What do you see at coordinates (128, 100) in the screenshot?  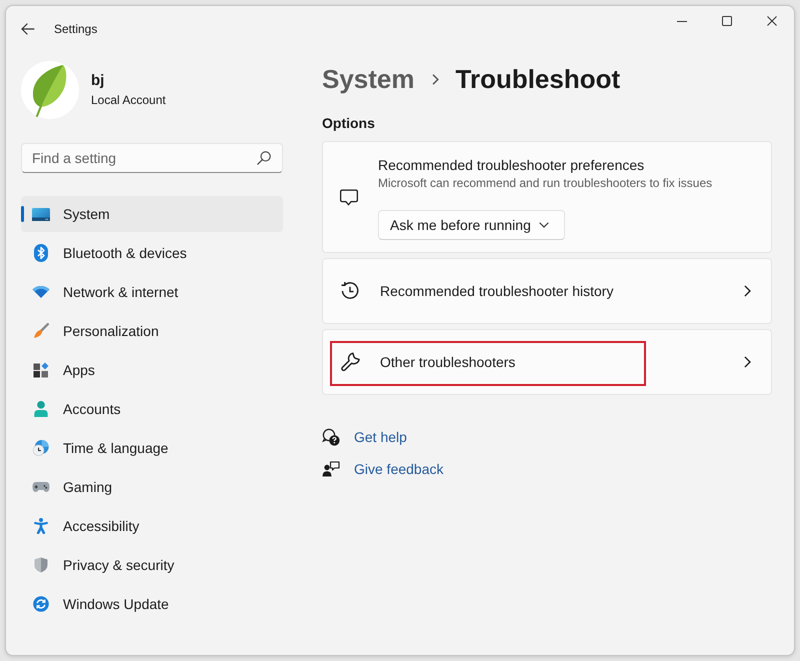 I see `account-type: Local Account` at bounding box center [128, 100].